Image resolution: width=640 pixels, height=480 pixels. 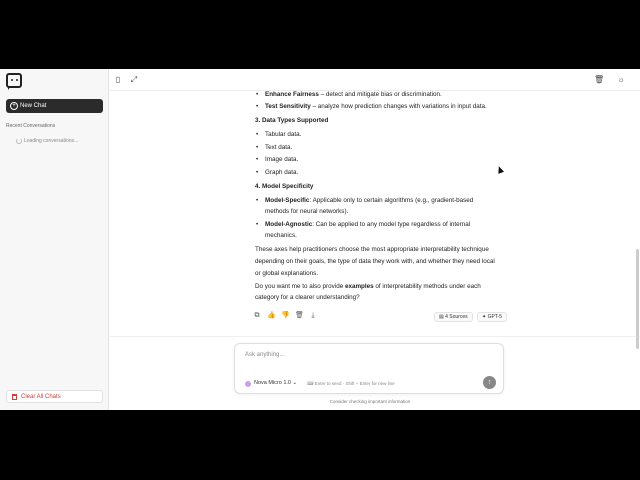 I want to click on model-badge: ✦ GPT-5, so click(x=492, y=317).